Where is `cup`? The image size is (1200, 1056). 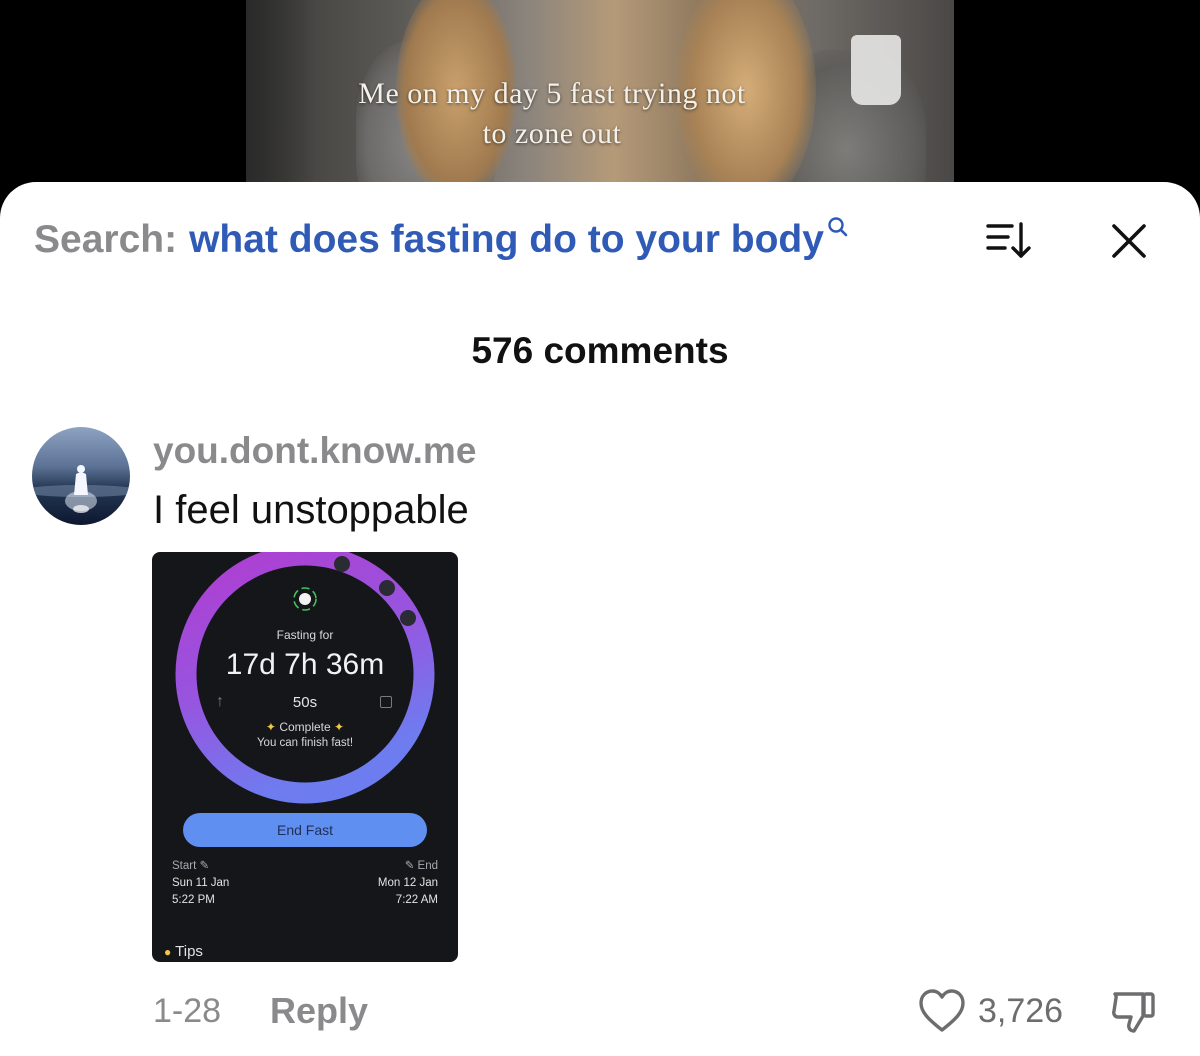 cup is located at coordinates (876, 70).